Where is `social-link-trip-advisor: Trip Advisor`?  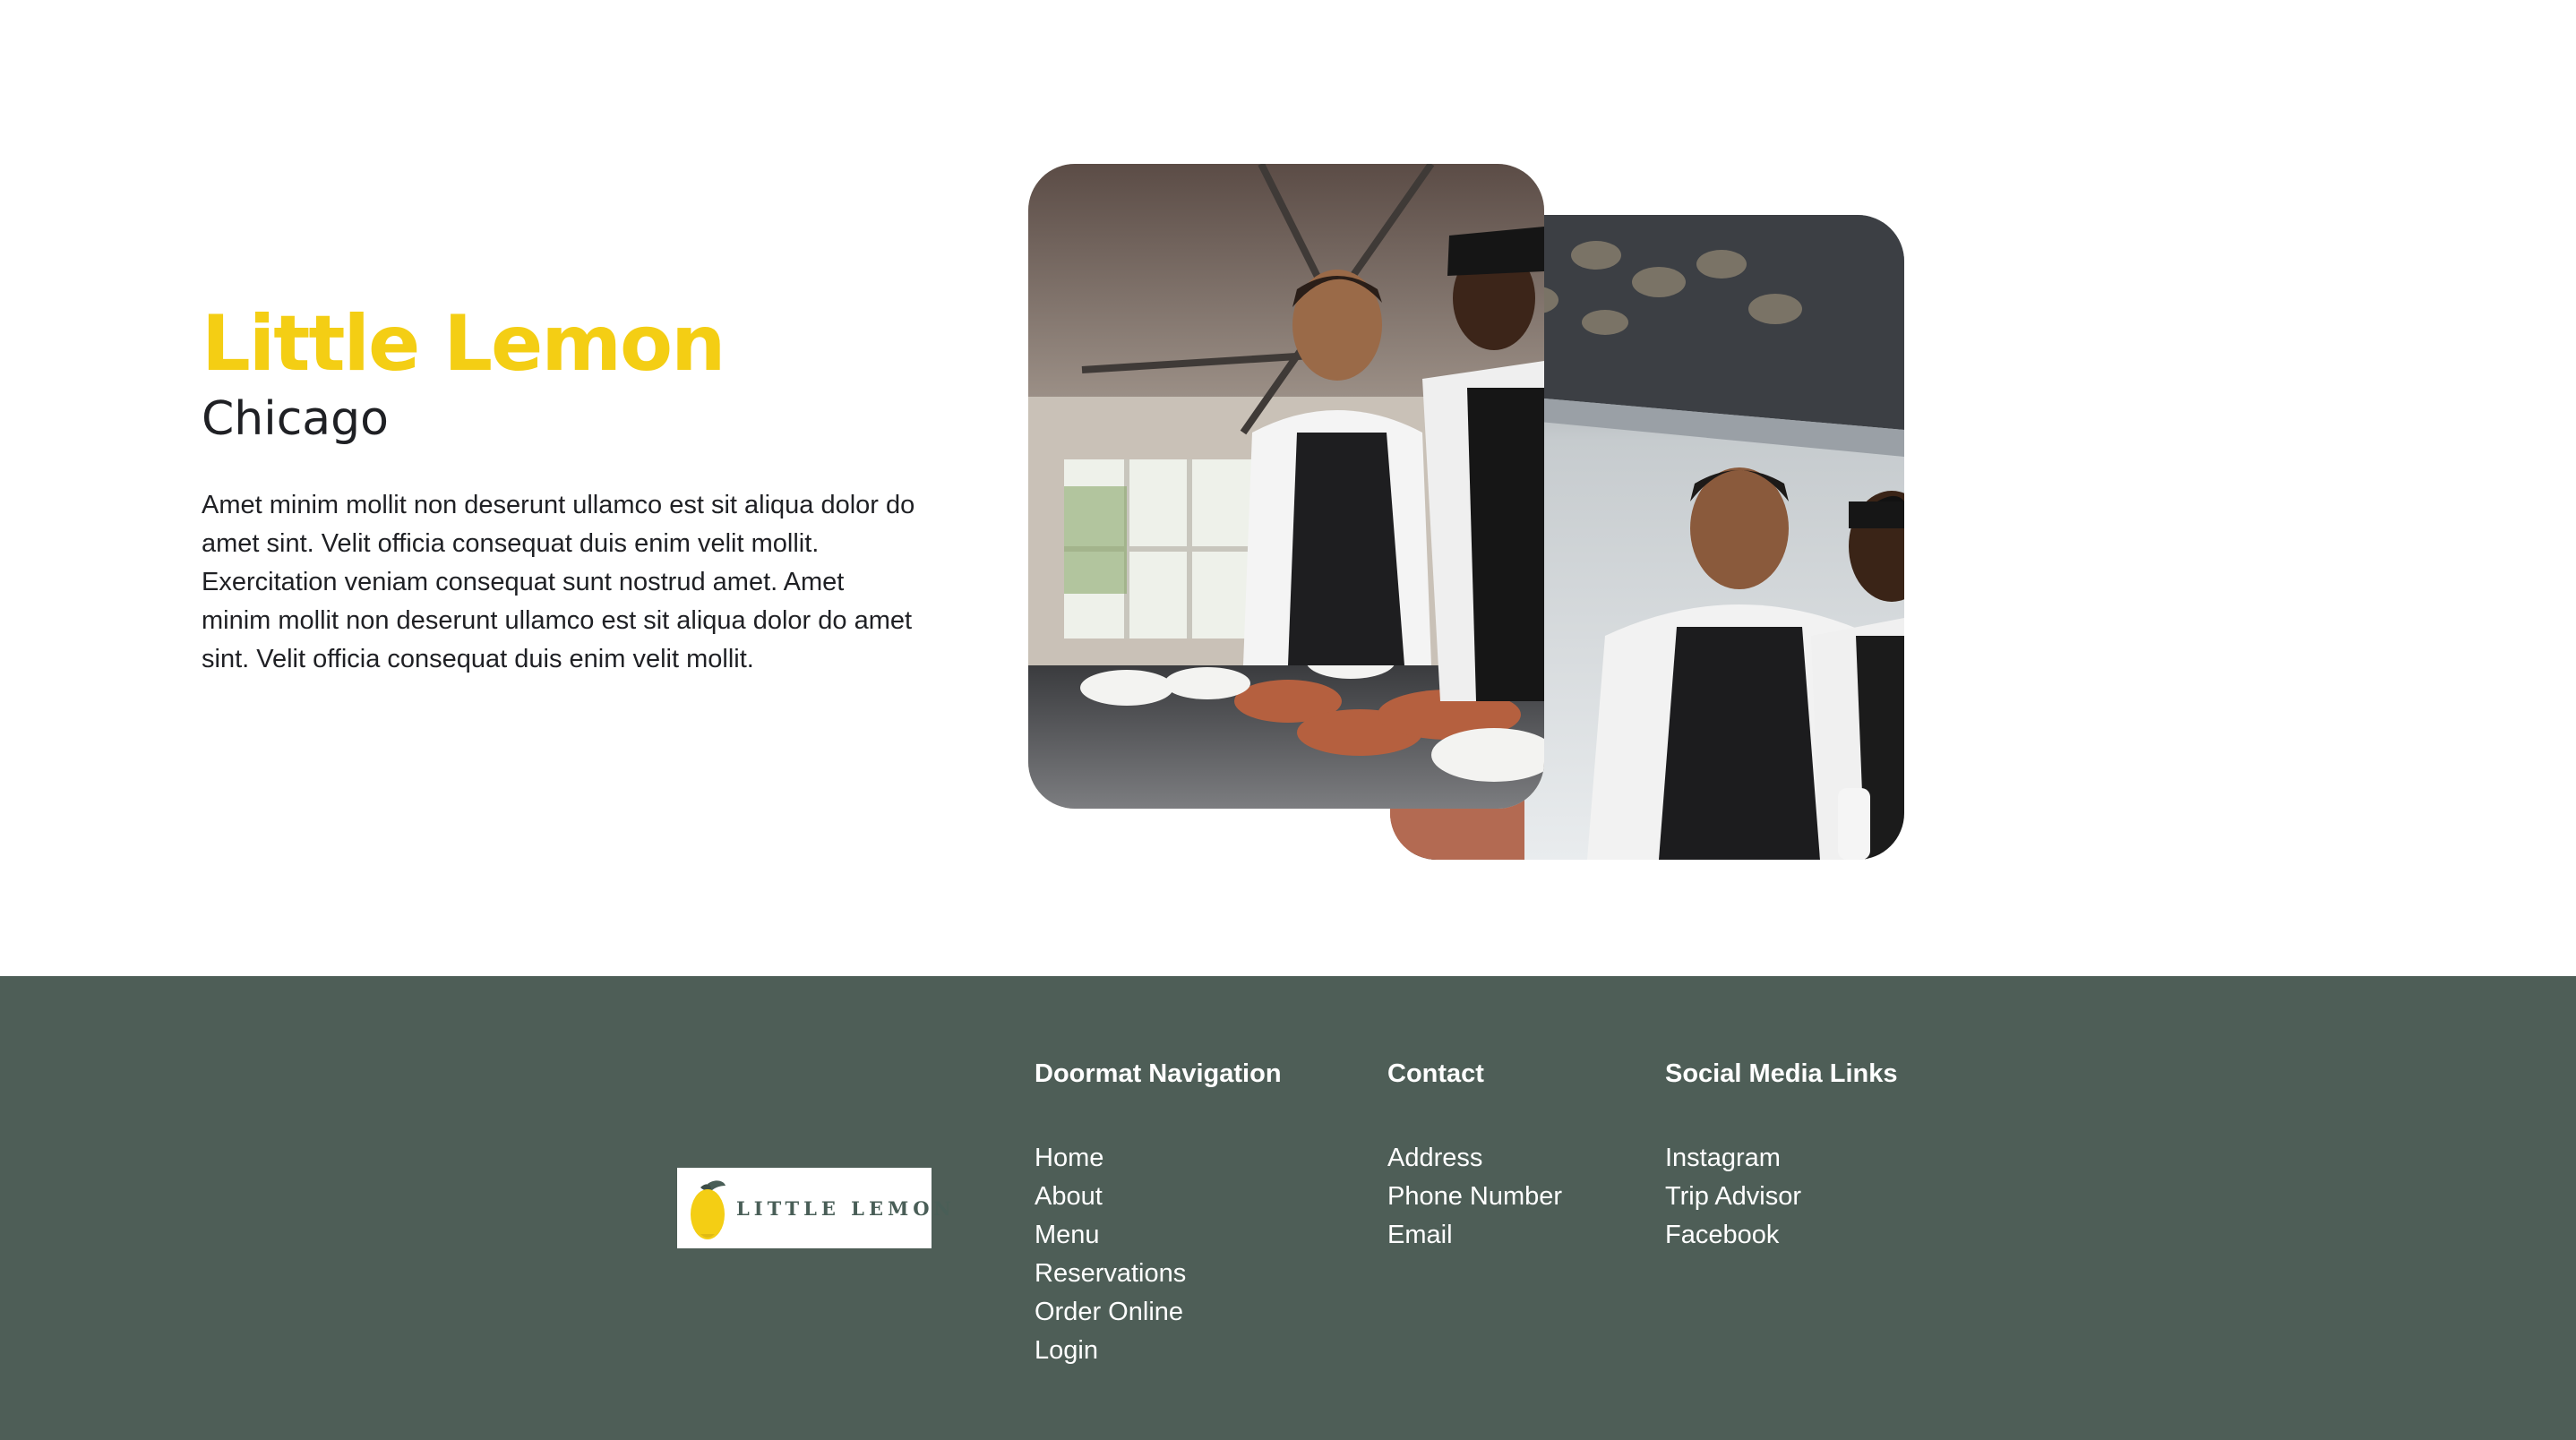 social-link-trip-advisor: Trip Advisor is located at coordinates (1733, 1196).